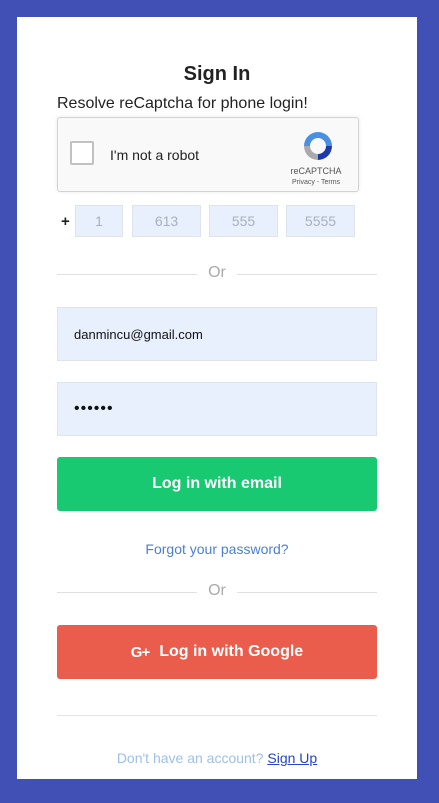 Image resolution: width=439 pixels, height=803 pixels. I want to click on divider-or: Or, so click(217, 274).